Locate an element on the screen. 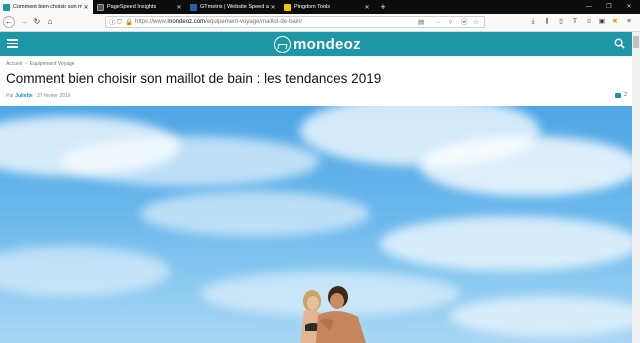 This screenshot has width=640, height=343. tab-title: GTmetrix | Website Speed and Performance is located at coordinates (234, 7).